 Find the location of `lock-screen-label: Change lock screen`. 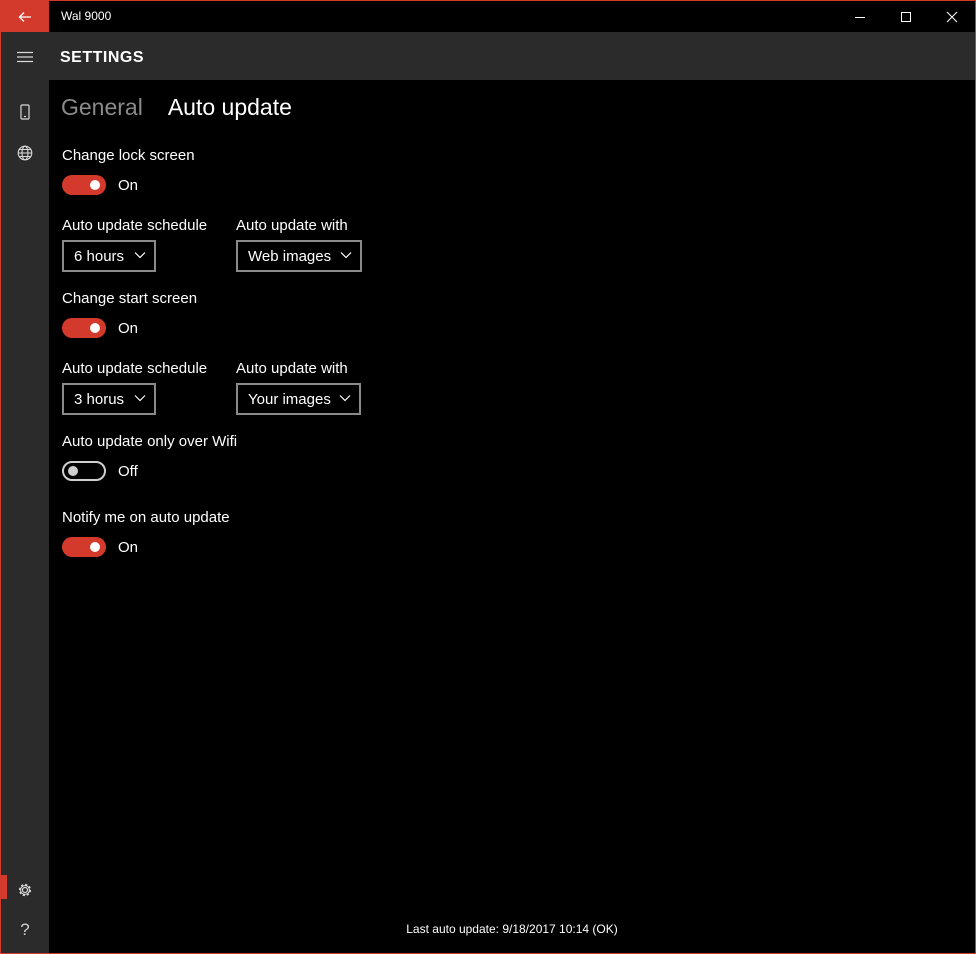

lock-screen-label: Change lock screen is located at coordinates (128, 155).